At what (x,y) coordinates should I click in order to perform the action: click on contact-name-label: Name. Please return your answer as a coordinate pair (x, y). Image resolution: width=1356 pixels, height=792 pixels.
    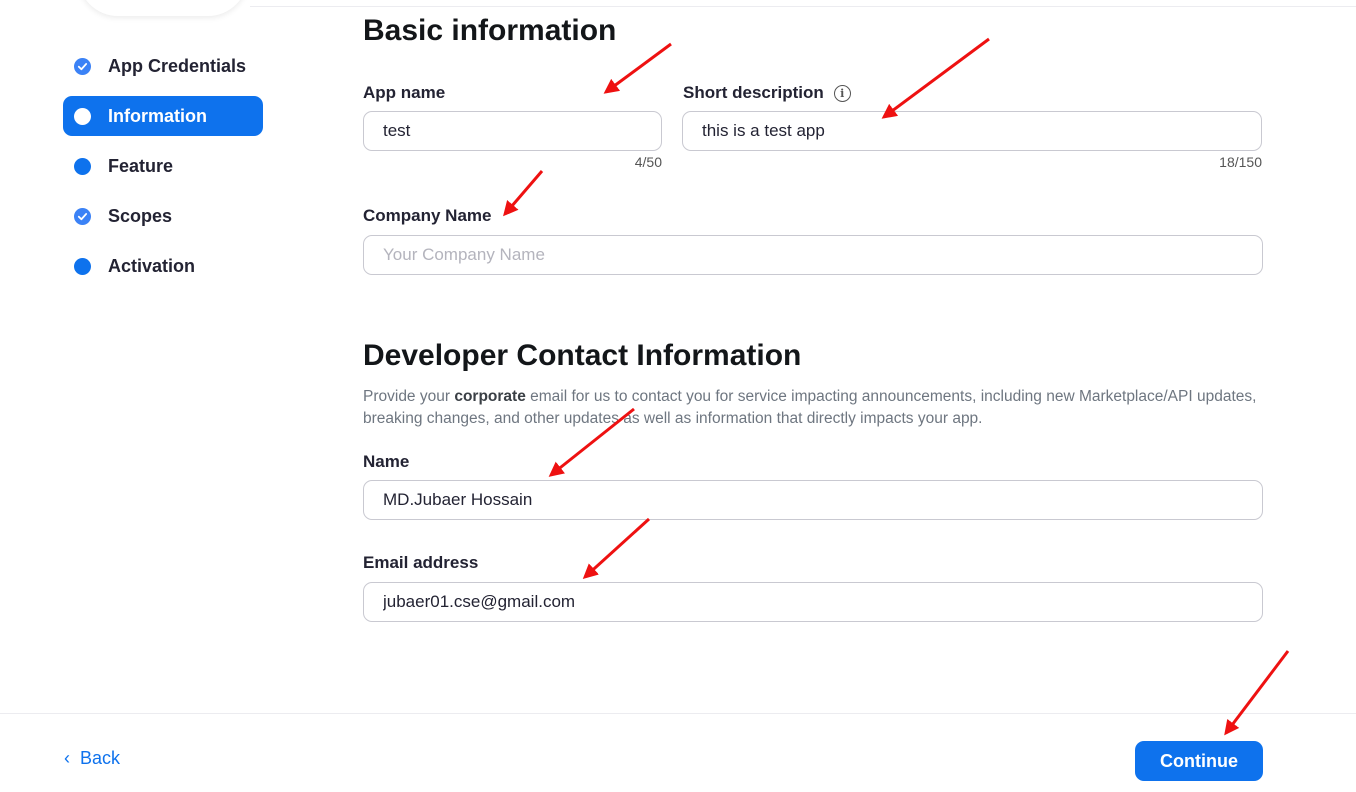
    Looking at the image, I should click on (386, 461).